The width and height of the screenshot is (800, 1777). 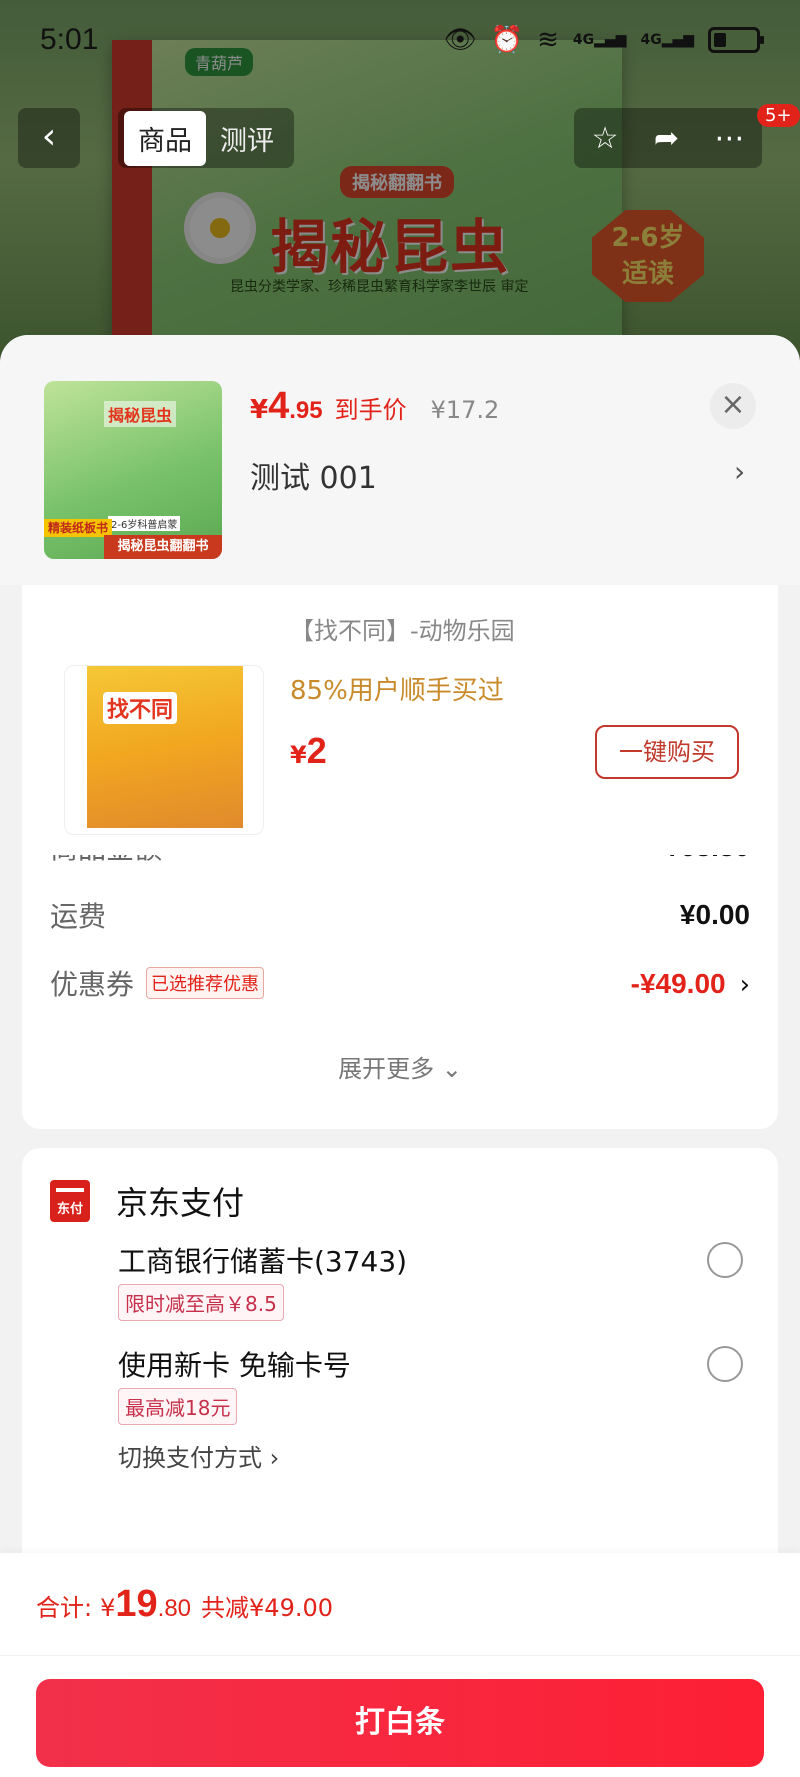 I want to click on payment-header: 东付 京东支付, so click(x=147, y=1201).